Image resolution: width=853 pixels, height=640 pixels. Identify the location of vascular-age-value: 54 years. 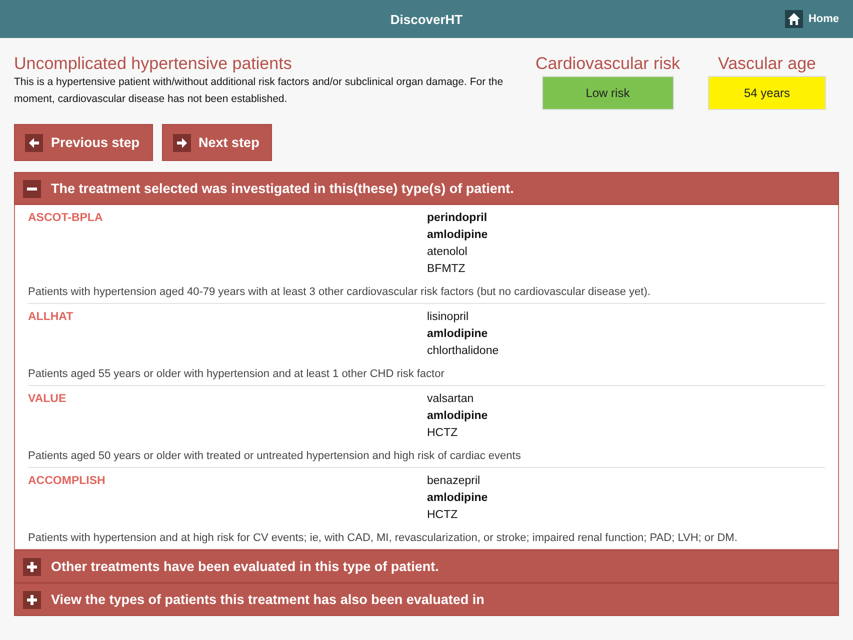
(767, 93).